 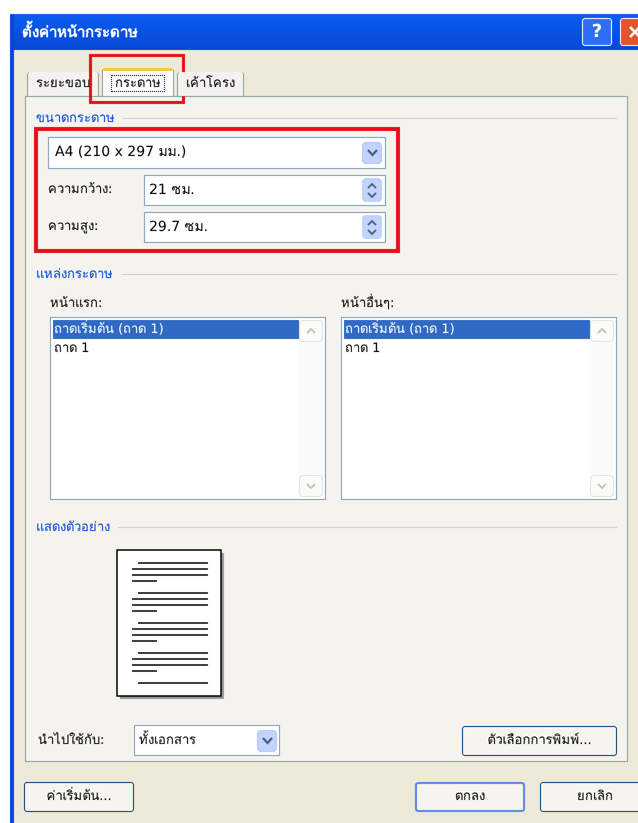 I want to click on list-label: หน้าอื่นๆ:, so click(x=479, y=304).